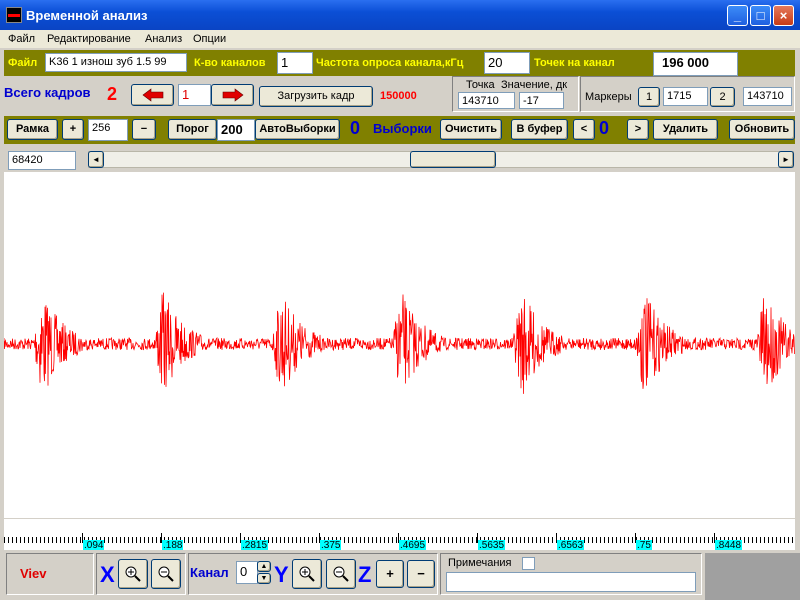  What do you see at coordinates (32, 129) in the screenshot?
I see `frame-button: Рамка` at bounding box center [32, 129].